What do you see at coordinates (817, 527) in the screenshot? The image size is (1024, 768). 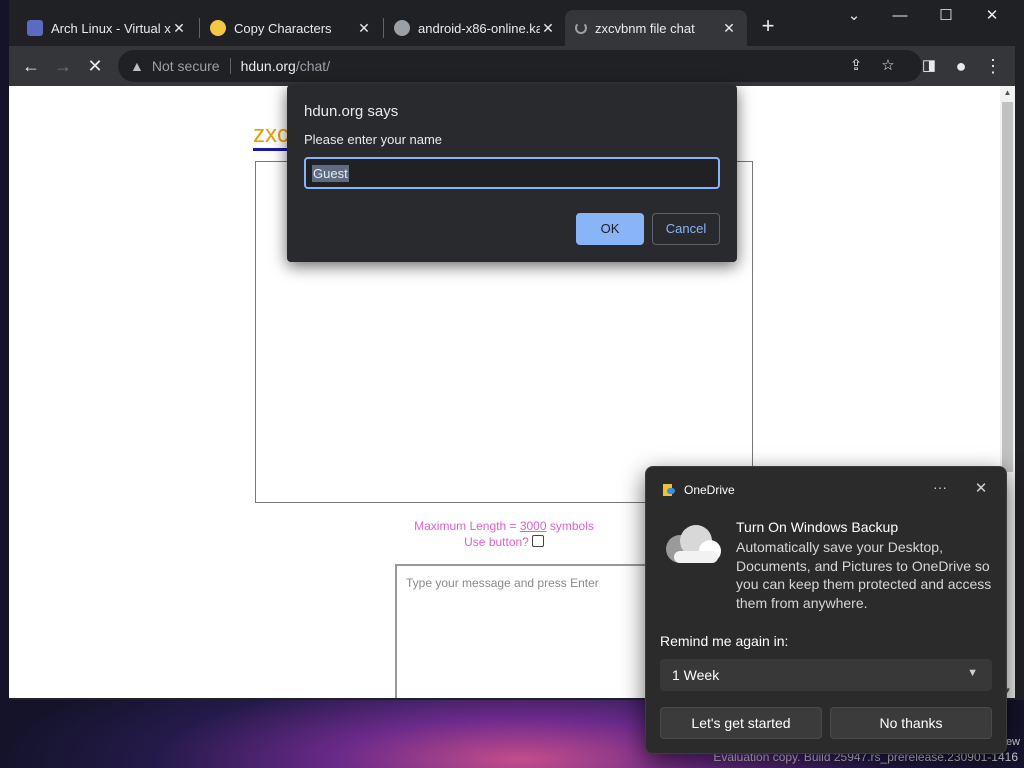 I see `toast-heading: Turn On Windows Backup` at bounding box center [817, 527].